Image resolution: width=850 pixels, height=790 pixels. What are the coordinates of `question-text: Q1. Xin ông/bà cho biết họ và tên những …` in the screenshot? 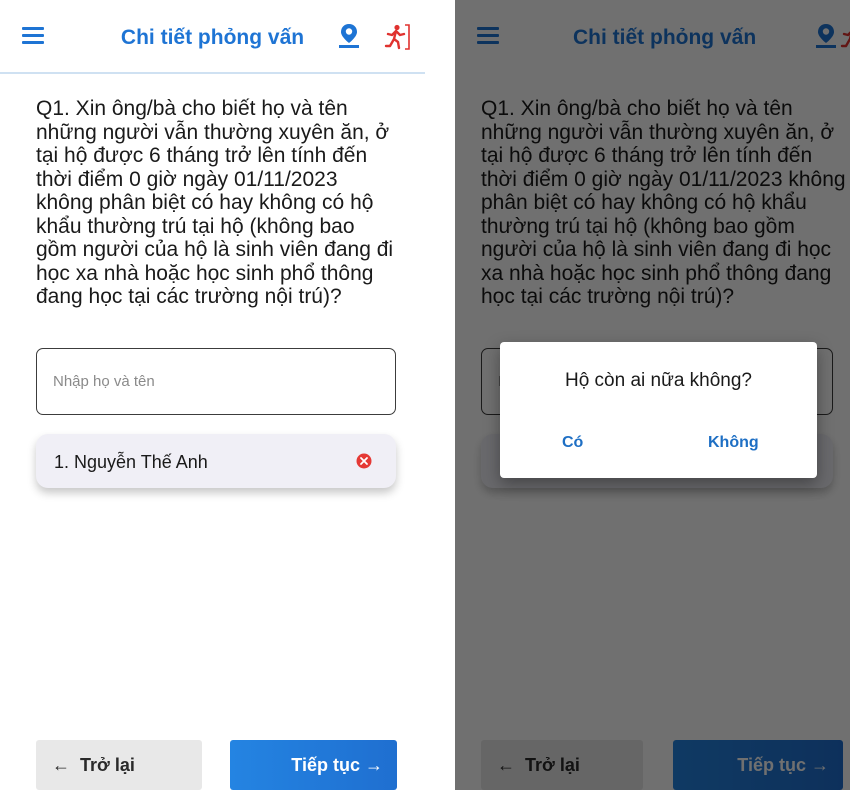 It's located at (215, 202).